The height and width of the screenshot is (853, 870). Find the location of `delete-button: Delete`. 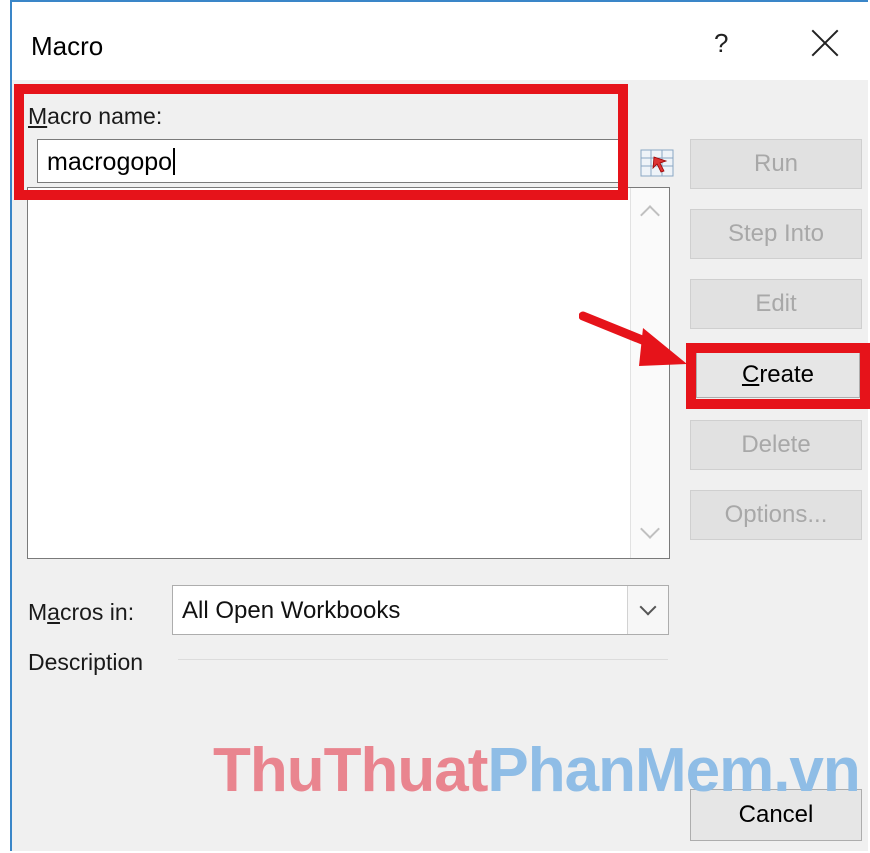

delete-button: Delete is located at coordinates (776, 445).